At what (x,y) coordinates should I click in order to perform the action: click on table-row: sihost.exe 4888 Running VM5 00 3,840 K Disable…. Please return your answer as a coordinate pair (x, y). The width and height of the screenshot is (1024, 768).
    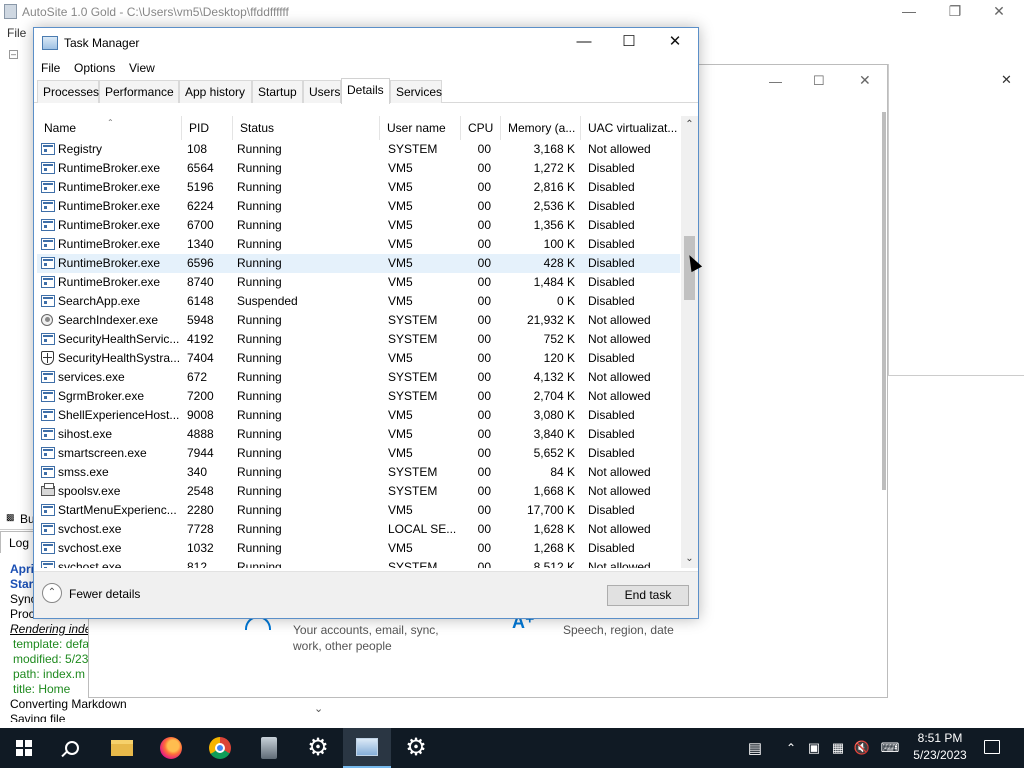
    Looking at the image, I should click on (358, 434).